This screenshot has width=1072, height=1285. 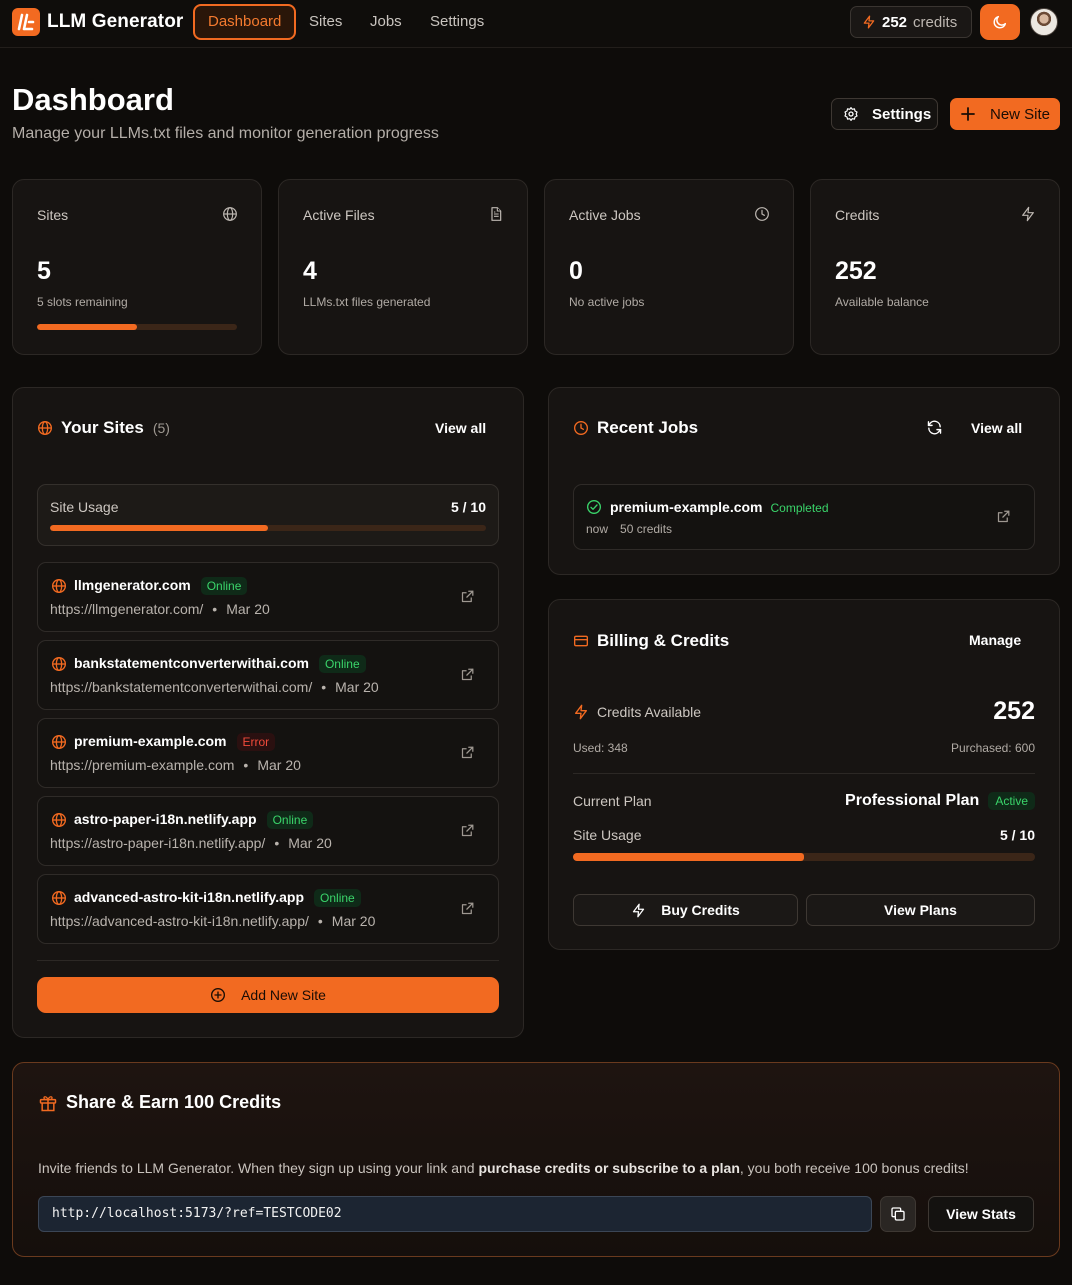 I want to click on job-credits: 50 credits, so click(x=646, y=529).